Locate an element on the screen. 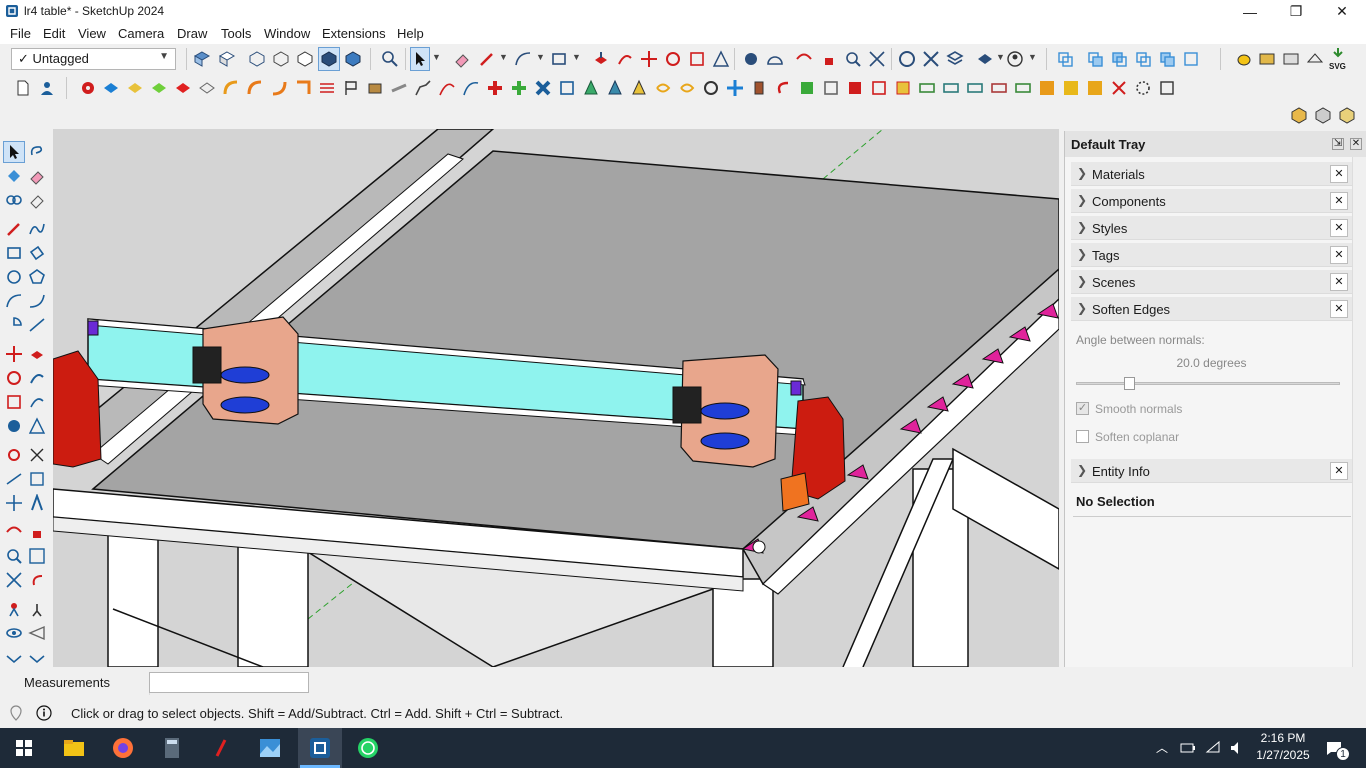  polyline-icon is located at coordinates (423, 88).